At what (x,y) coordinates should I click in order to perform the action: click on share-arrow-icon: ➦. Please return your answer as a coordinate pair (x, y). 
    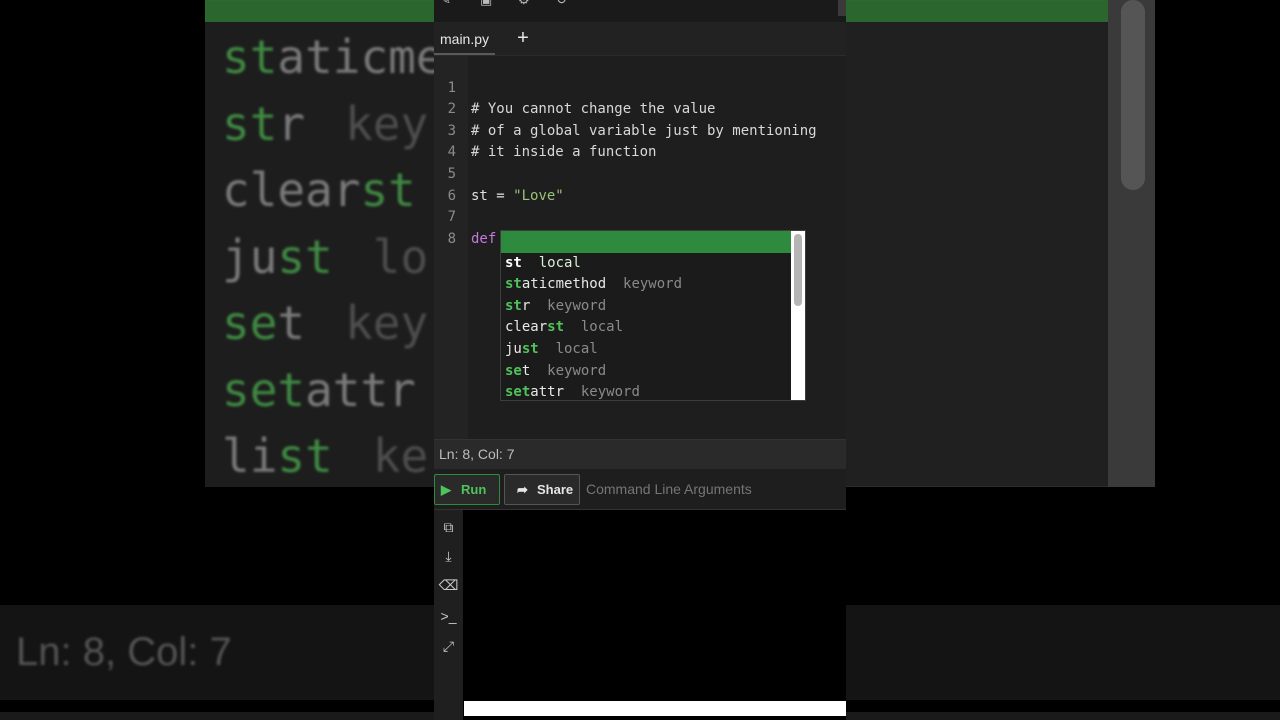
    Looking at the image, I should click on (522, 489).